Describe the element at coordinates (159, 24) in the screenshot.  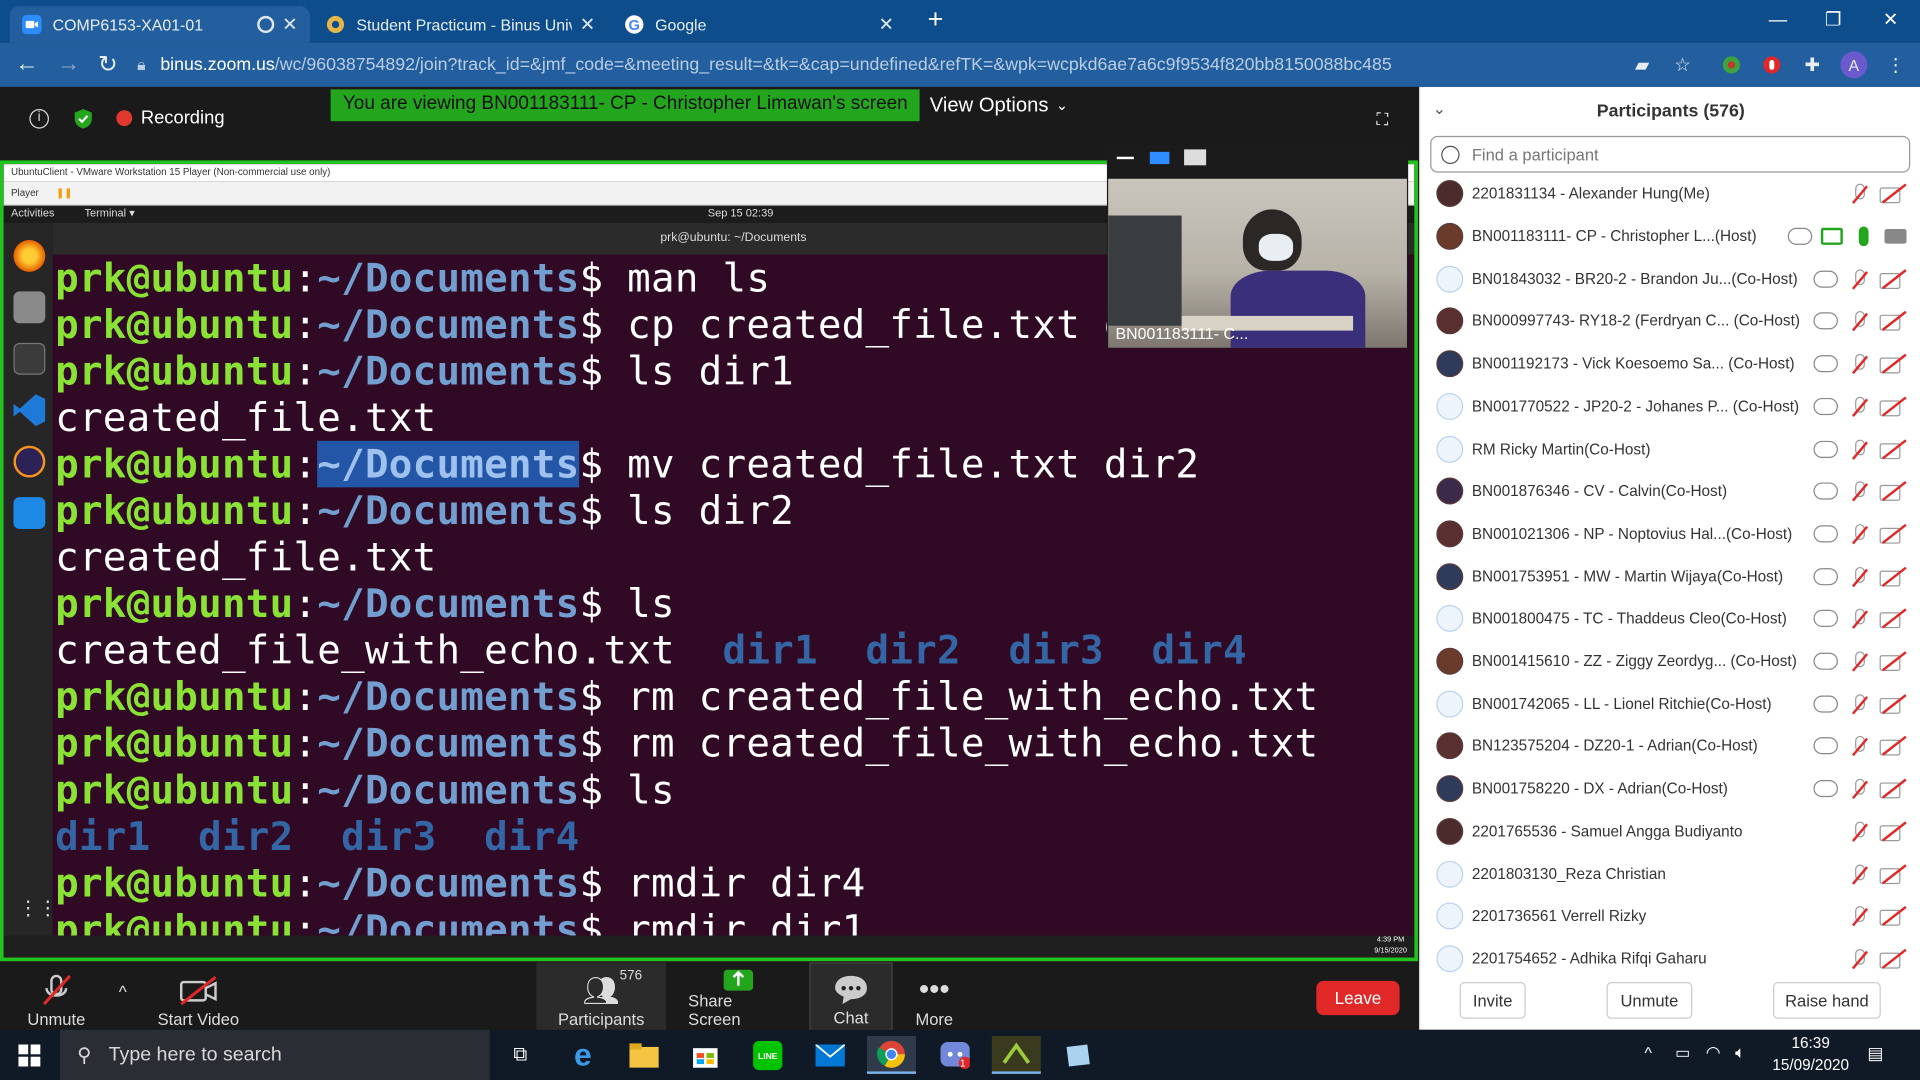
I see `tab-zoom-meeting: COMP6153-XA01-01 ✕` at that location.